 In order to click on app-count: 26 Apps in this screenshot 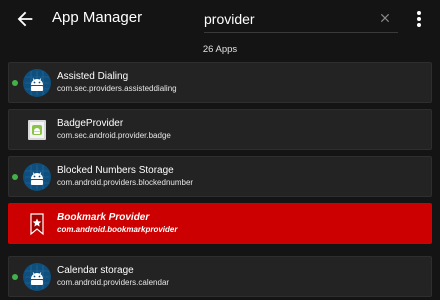, I will do `click(220, 49)`.